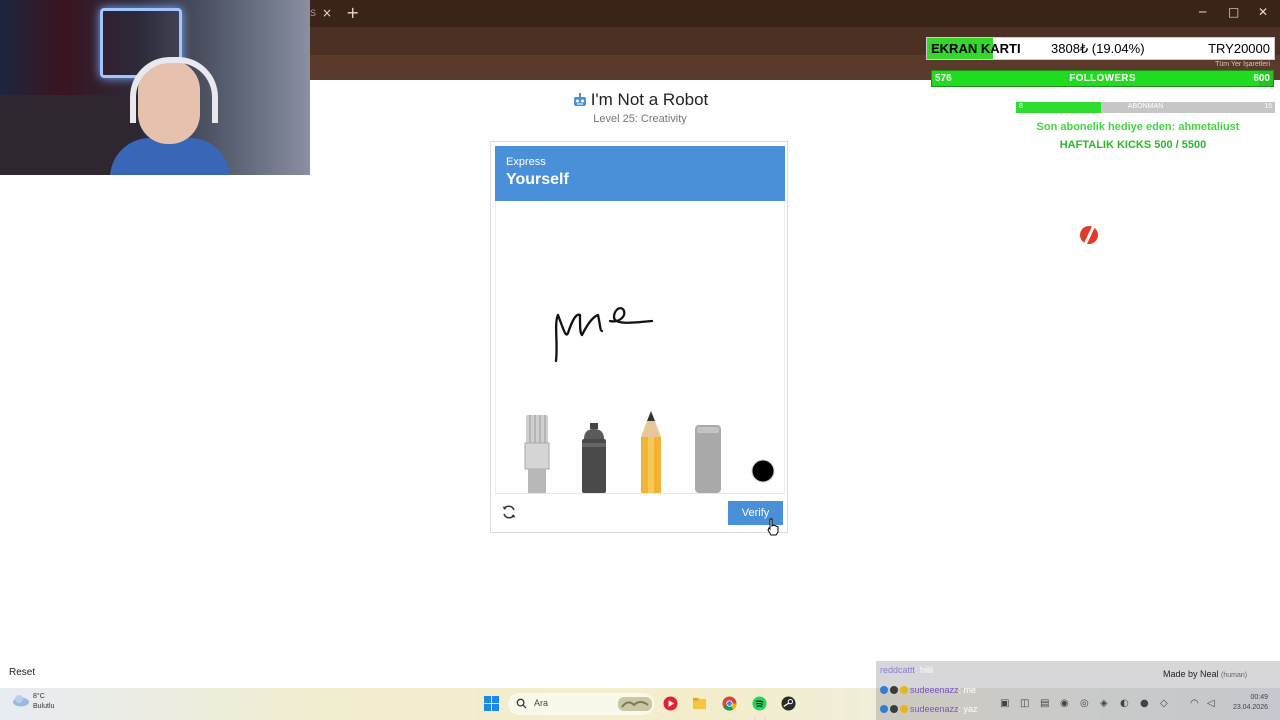  I want to click on chat-text: : hiiii, so click(924, 670).